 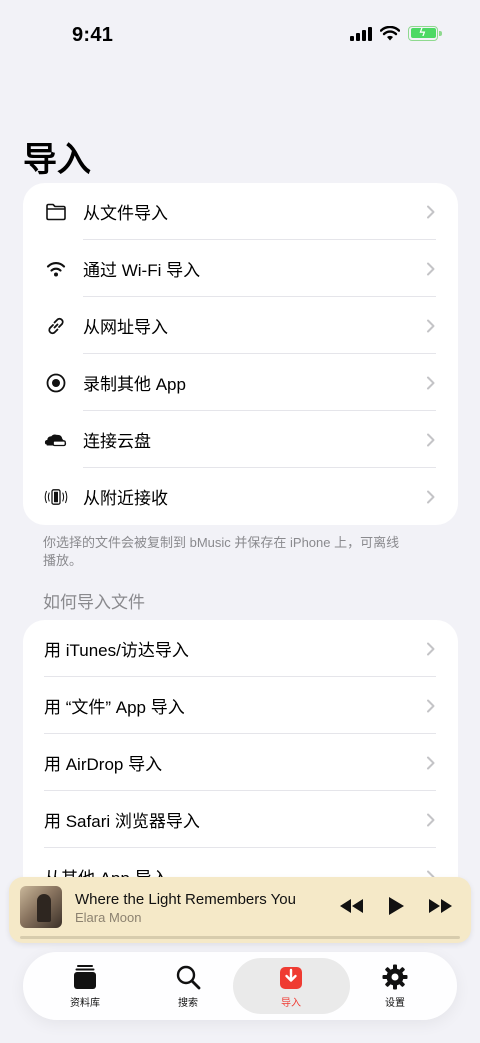 I want to click on cellular-signal-icon, so click(x=361, y=33).